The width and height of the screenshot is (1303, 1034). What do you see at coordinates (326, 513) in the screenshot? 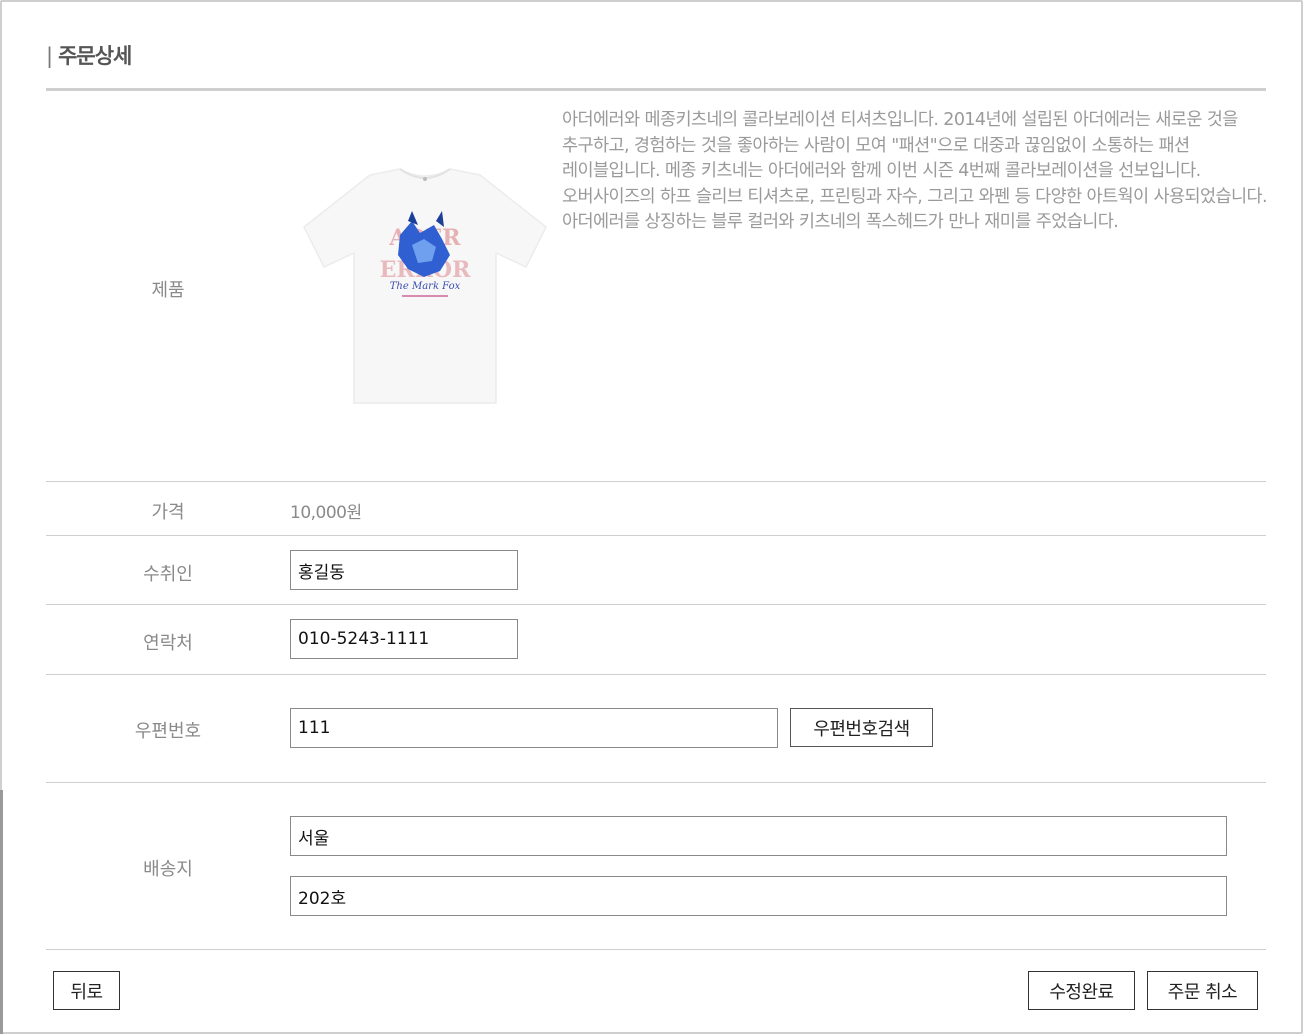
I see `price-value: 10,000원` at bounding box center [326, 513].